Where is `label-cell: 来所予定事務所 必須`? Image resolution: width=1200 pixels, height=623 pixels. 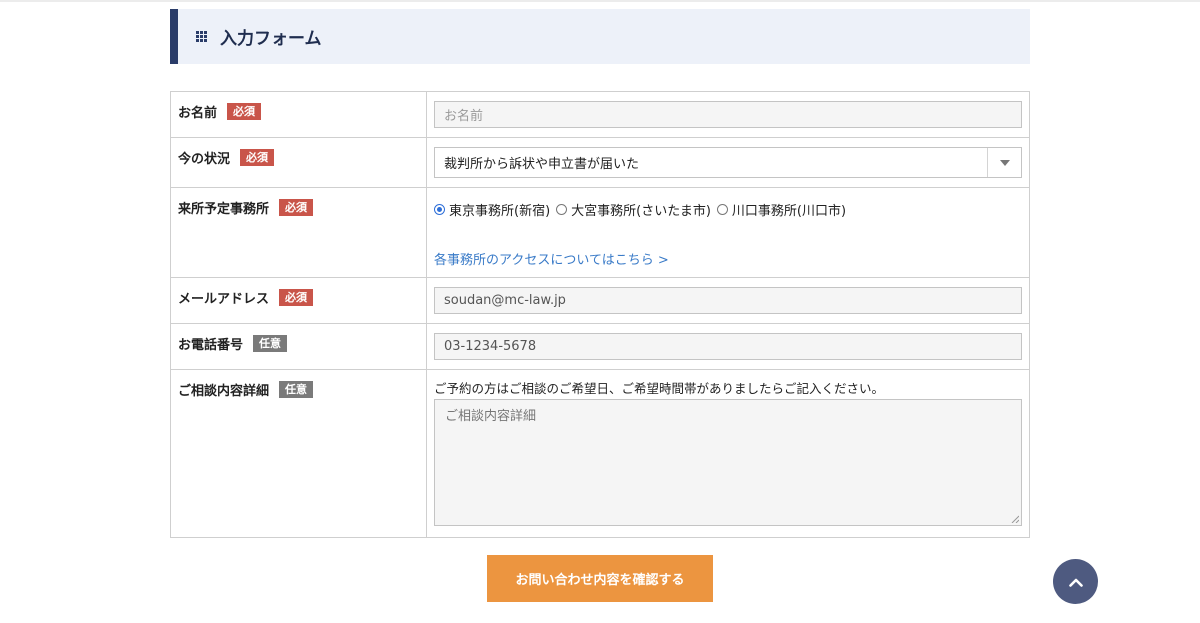
label-cell: 来所予定事務所 必須 is located at coordinates (298, 232).